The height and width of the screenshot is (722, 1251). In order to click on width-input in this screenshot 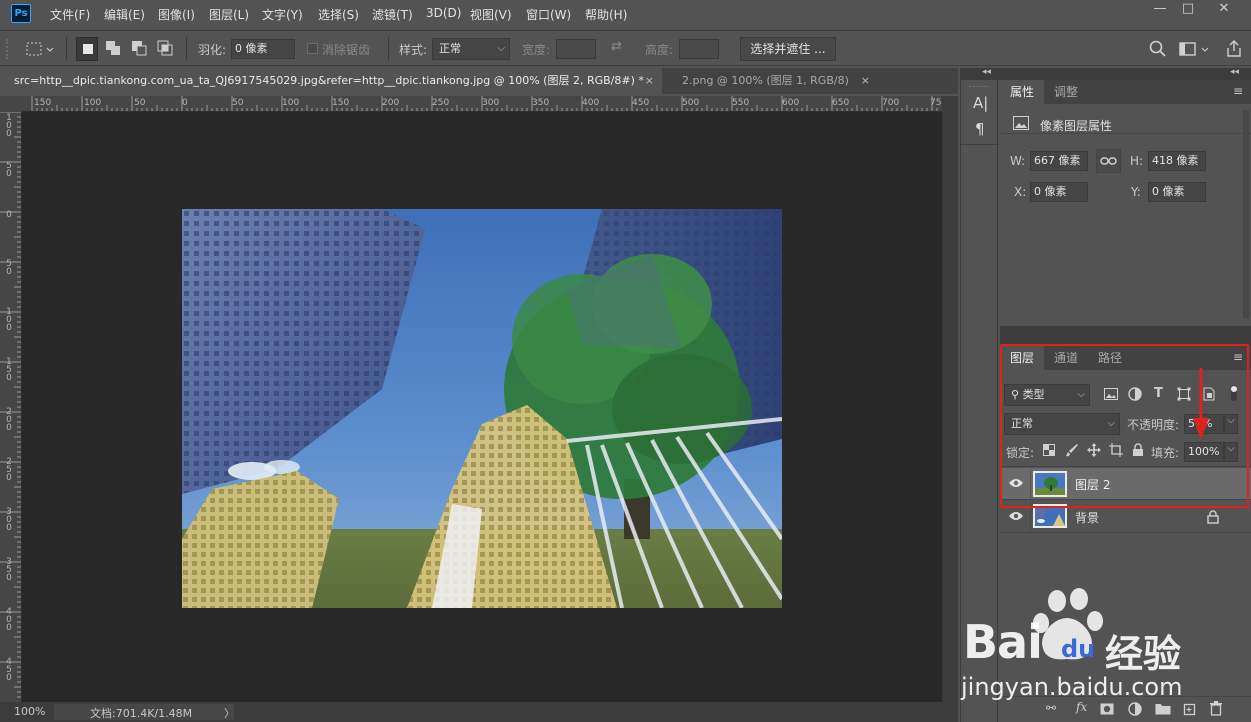, I will do `click(576, 49)`.